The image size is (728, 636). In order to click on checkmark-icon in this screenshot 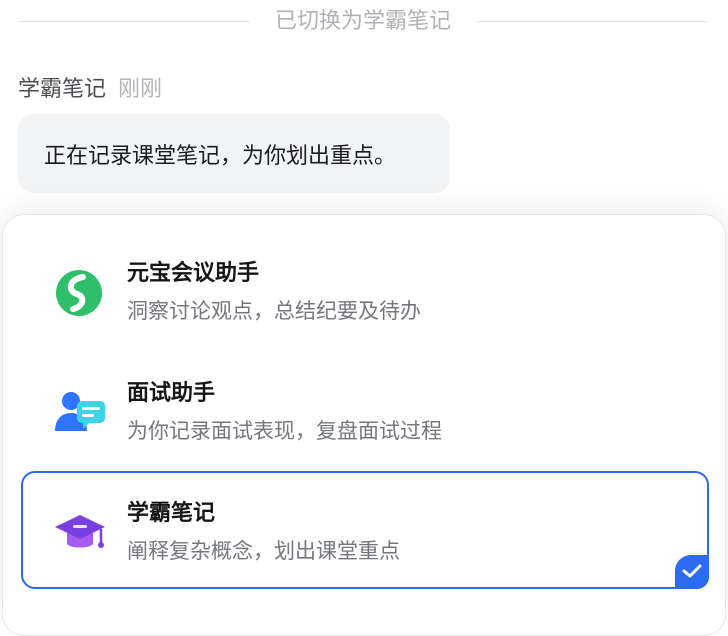, I will do `click(692, 571)`.